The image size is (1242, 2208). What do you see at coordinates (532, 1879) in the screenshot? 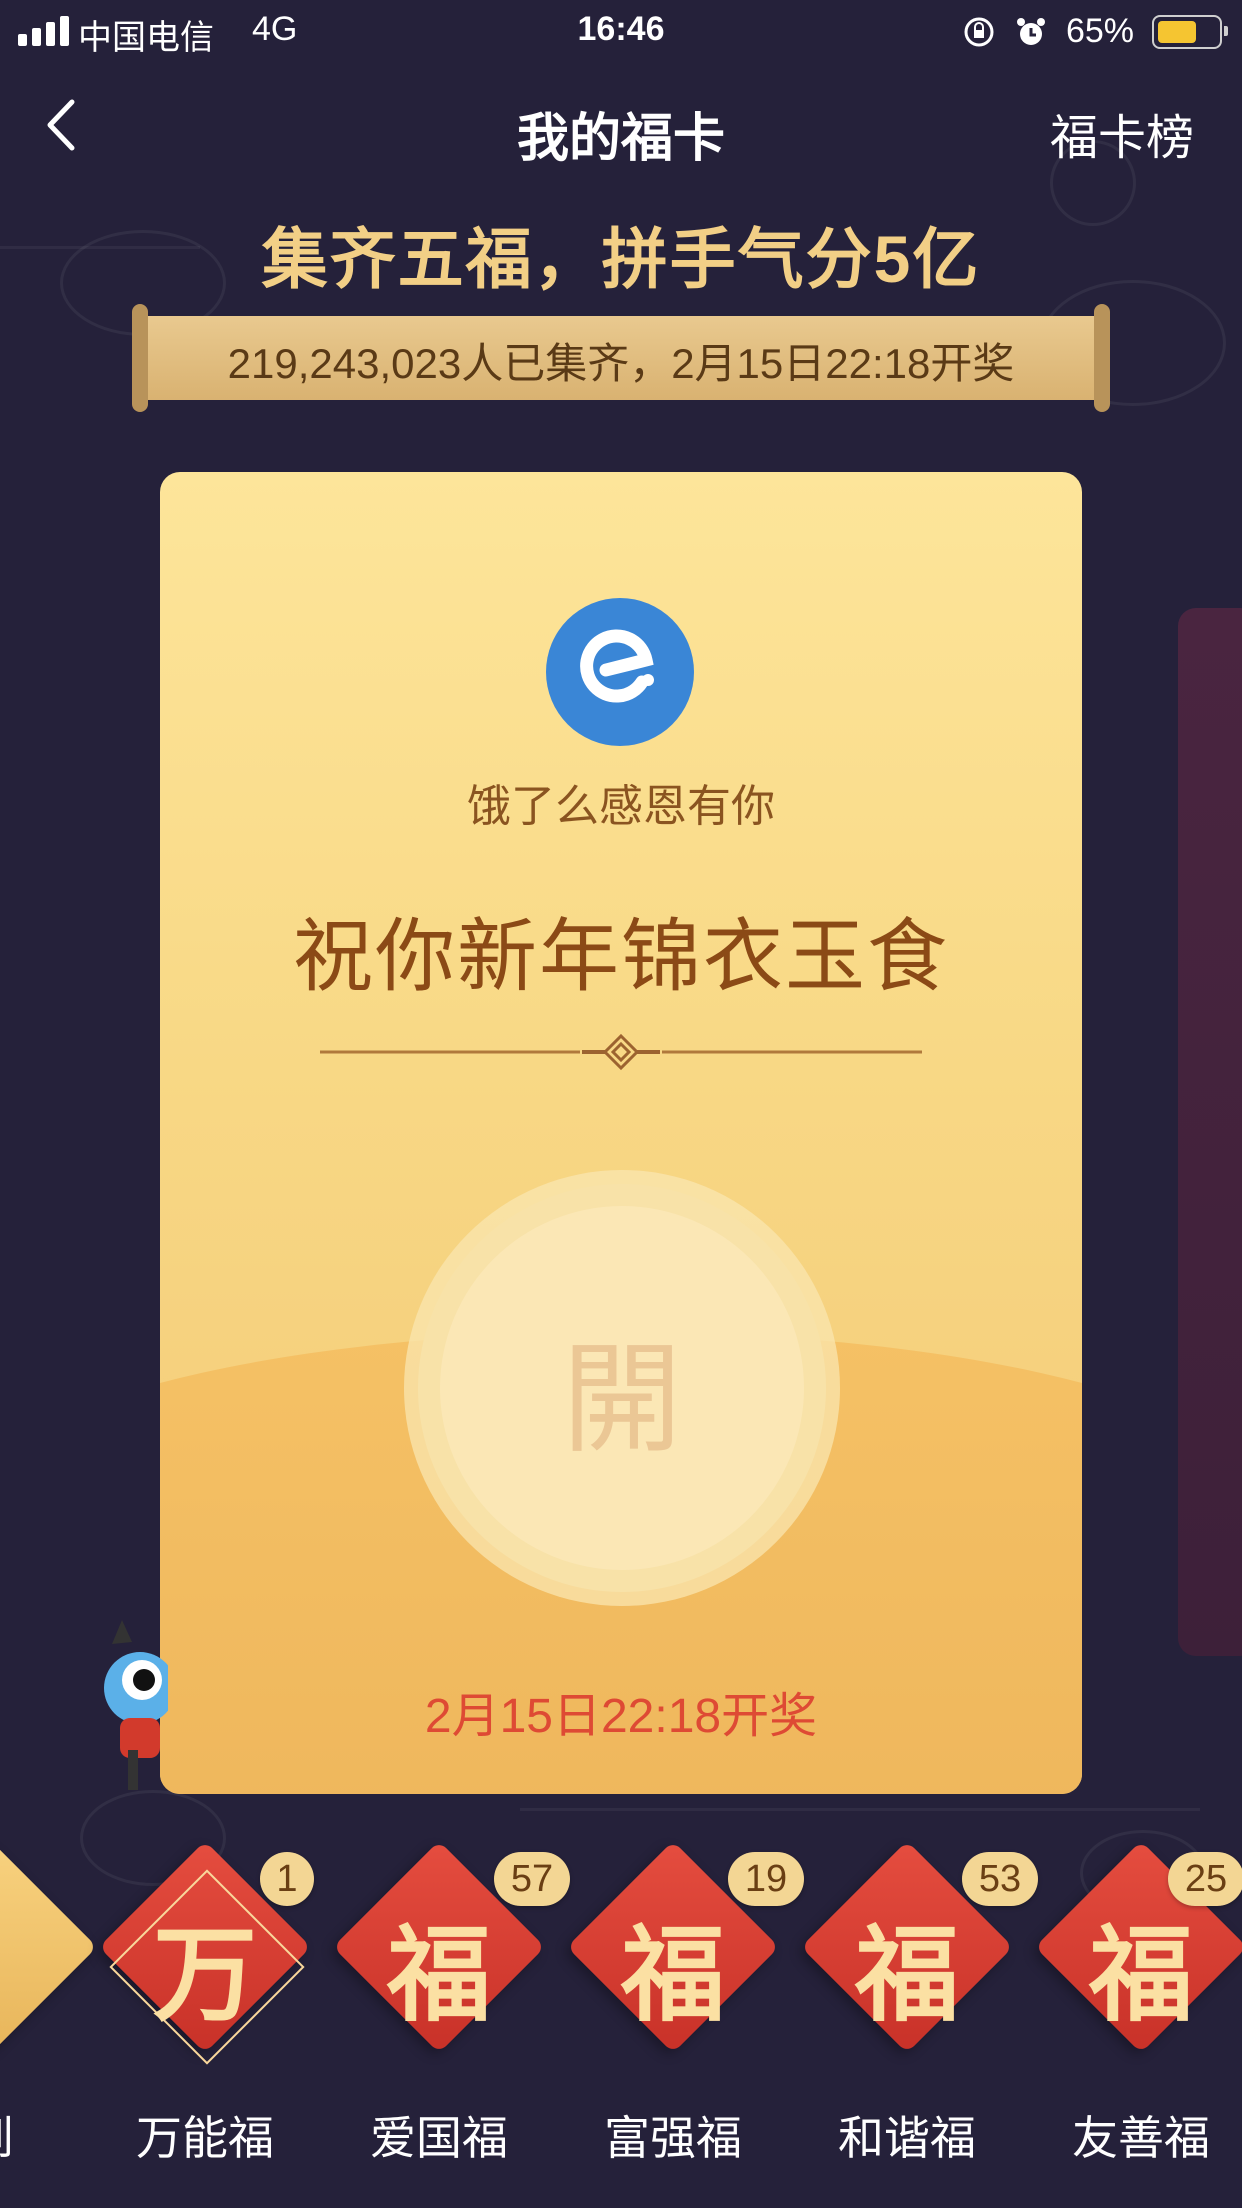
I see `fu-card-count-badge: 57` at bounding box center [532, 1879].